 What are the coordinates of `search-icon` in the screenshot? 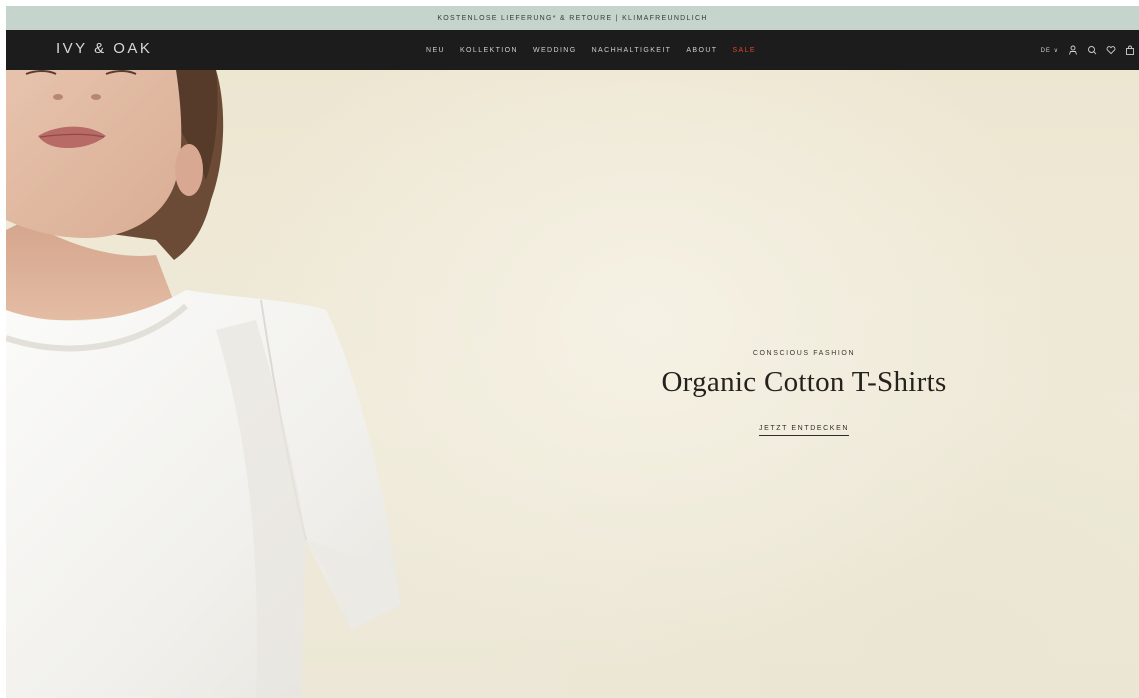 It's located at (1092, 50).